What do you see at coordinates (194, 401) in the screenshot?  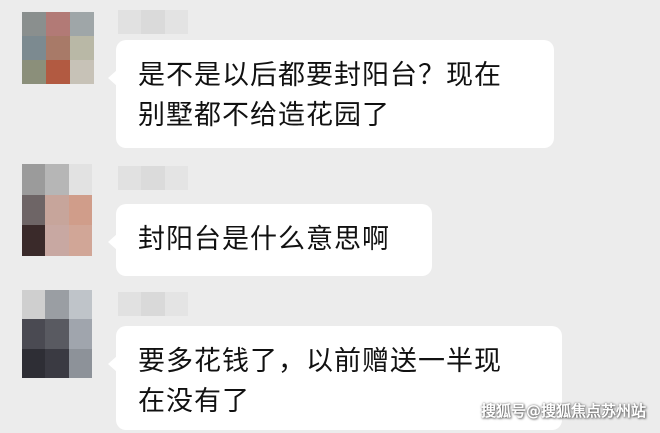 I see `message-text-line: 在没有了` at bounding box center [194, 401].